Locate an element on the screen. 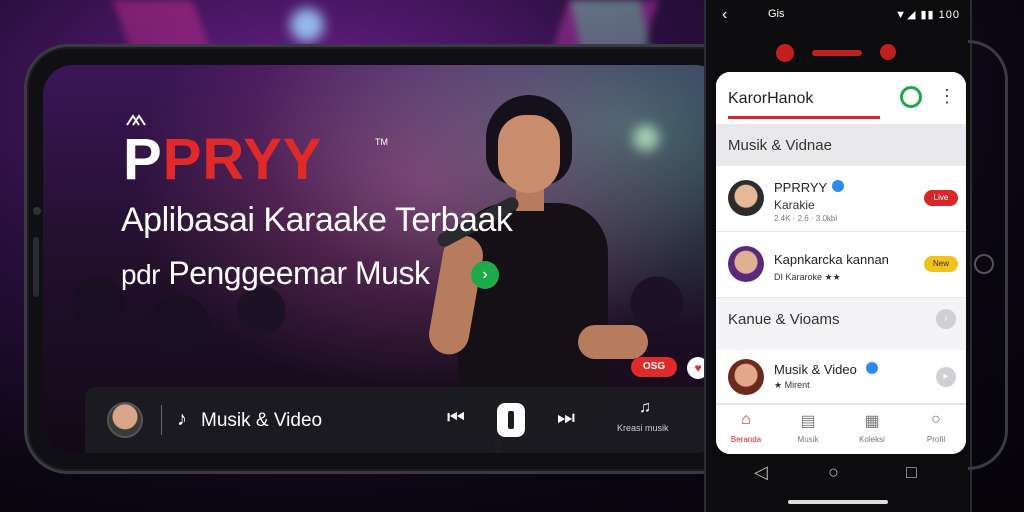  title-underline is located at coordinates (804, 117).